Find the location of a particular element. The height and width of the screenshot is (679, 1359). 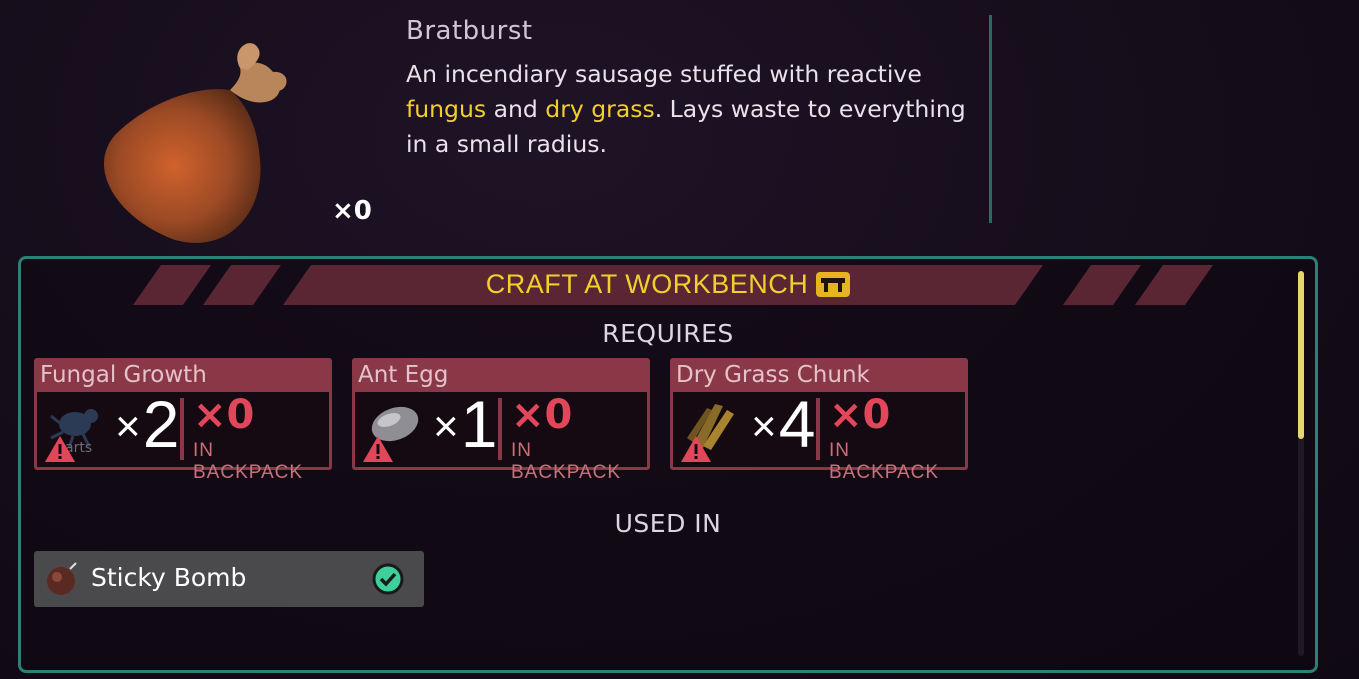

requirement-body: arts ×2 ×0 IN BACKPACK is located at coordinates (183, 435).